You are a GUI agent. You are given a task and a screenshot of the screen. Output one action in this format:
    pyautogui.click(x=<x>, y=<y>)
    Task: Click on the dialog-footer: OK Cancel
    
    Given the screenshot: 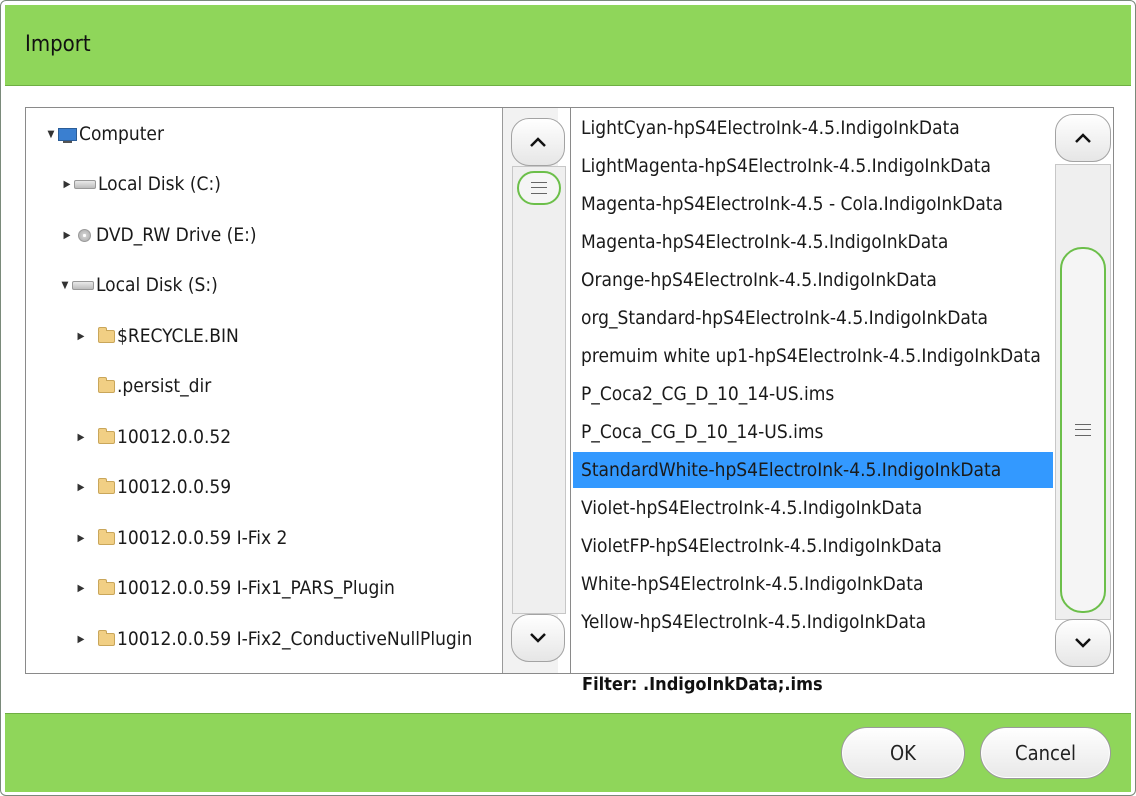 What is the action you would take?
    pyautogui.click(x=568, y=752)
    